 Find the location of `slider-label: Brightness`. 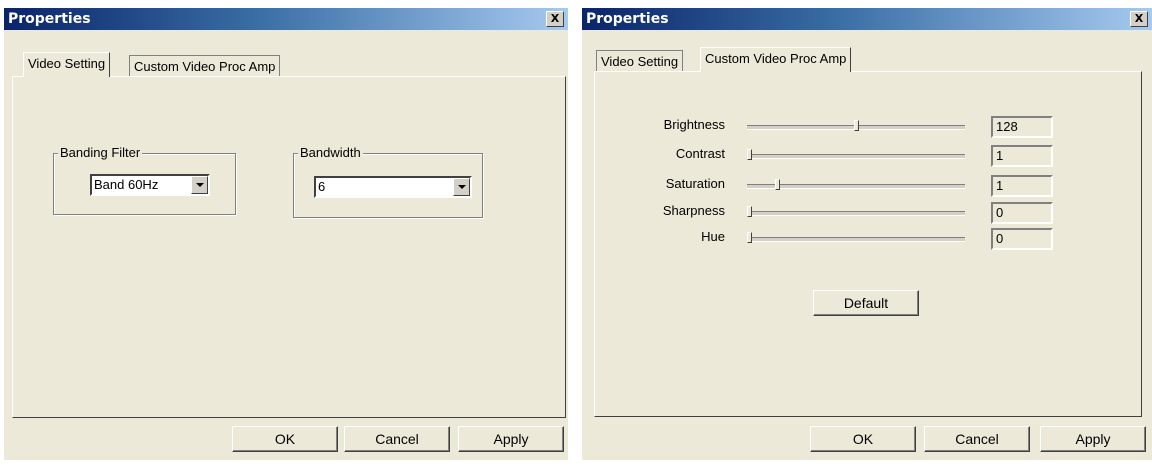

slider-label: Brightness is located at coordinates (694, 124).